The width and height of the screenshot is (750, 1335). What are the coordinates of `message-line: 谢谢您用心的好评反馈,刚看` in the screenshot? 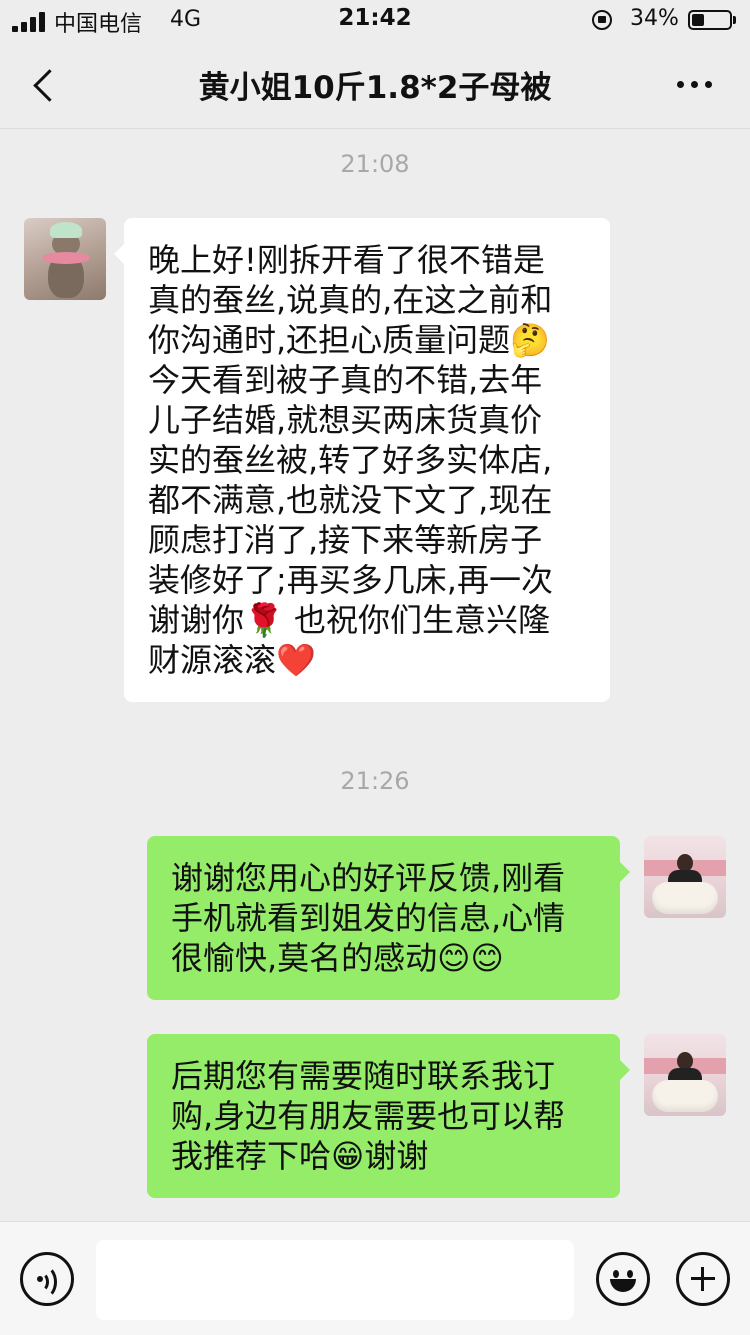 It's located at (368, 878).